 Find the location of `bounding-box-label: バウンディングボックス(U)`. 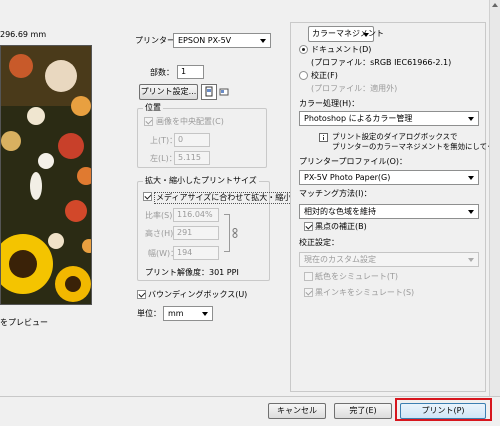

bounding-box-label: バウンディングボックス(U) is located at coordinates (198, 294).